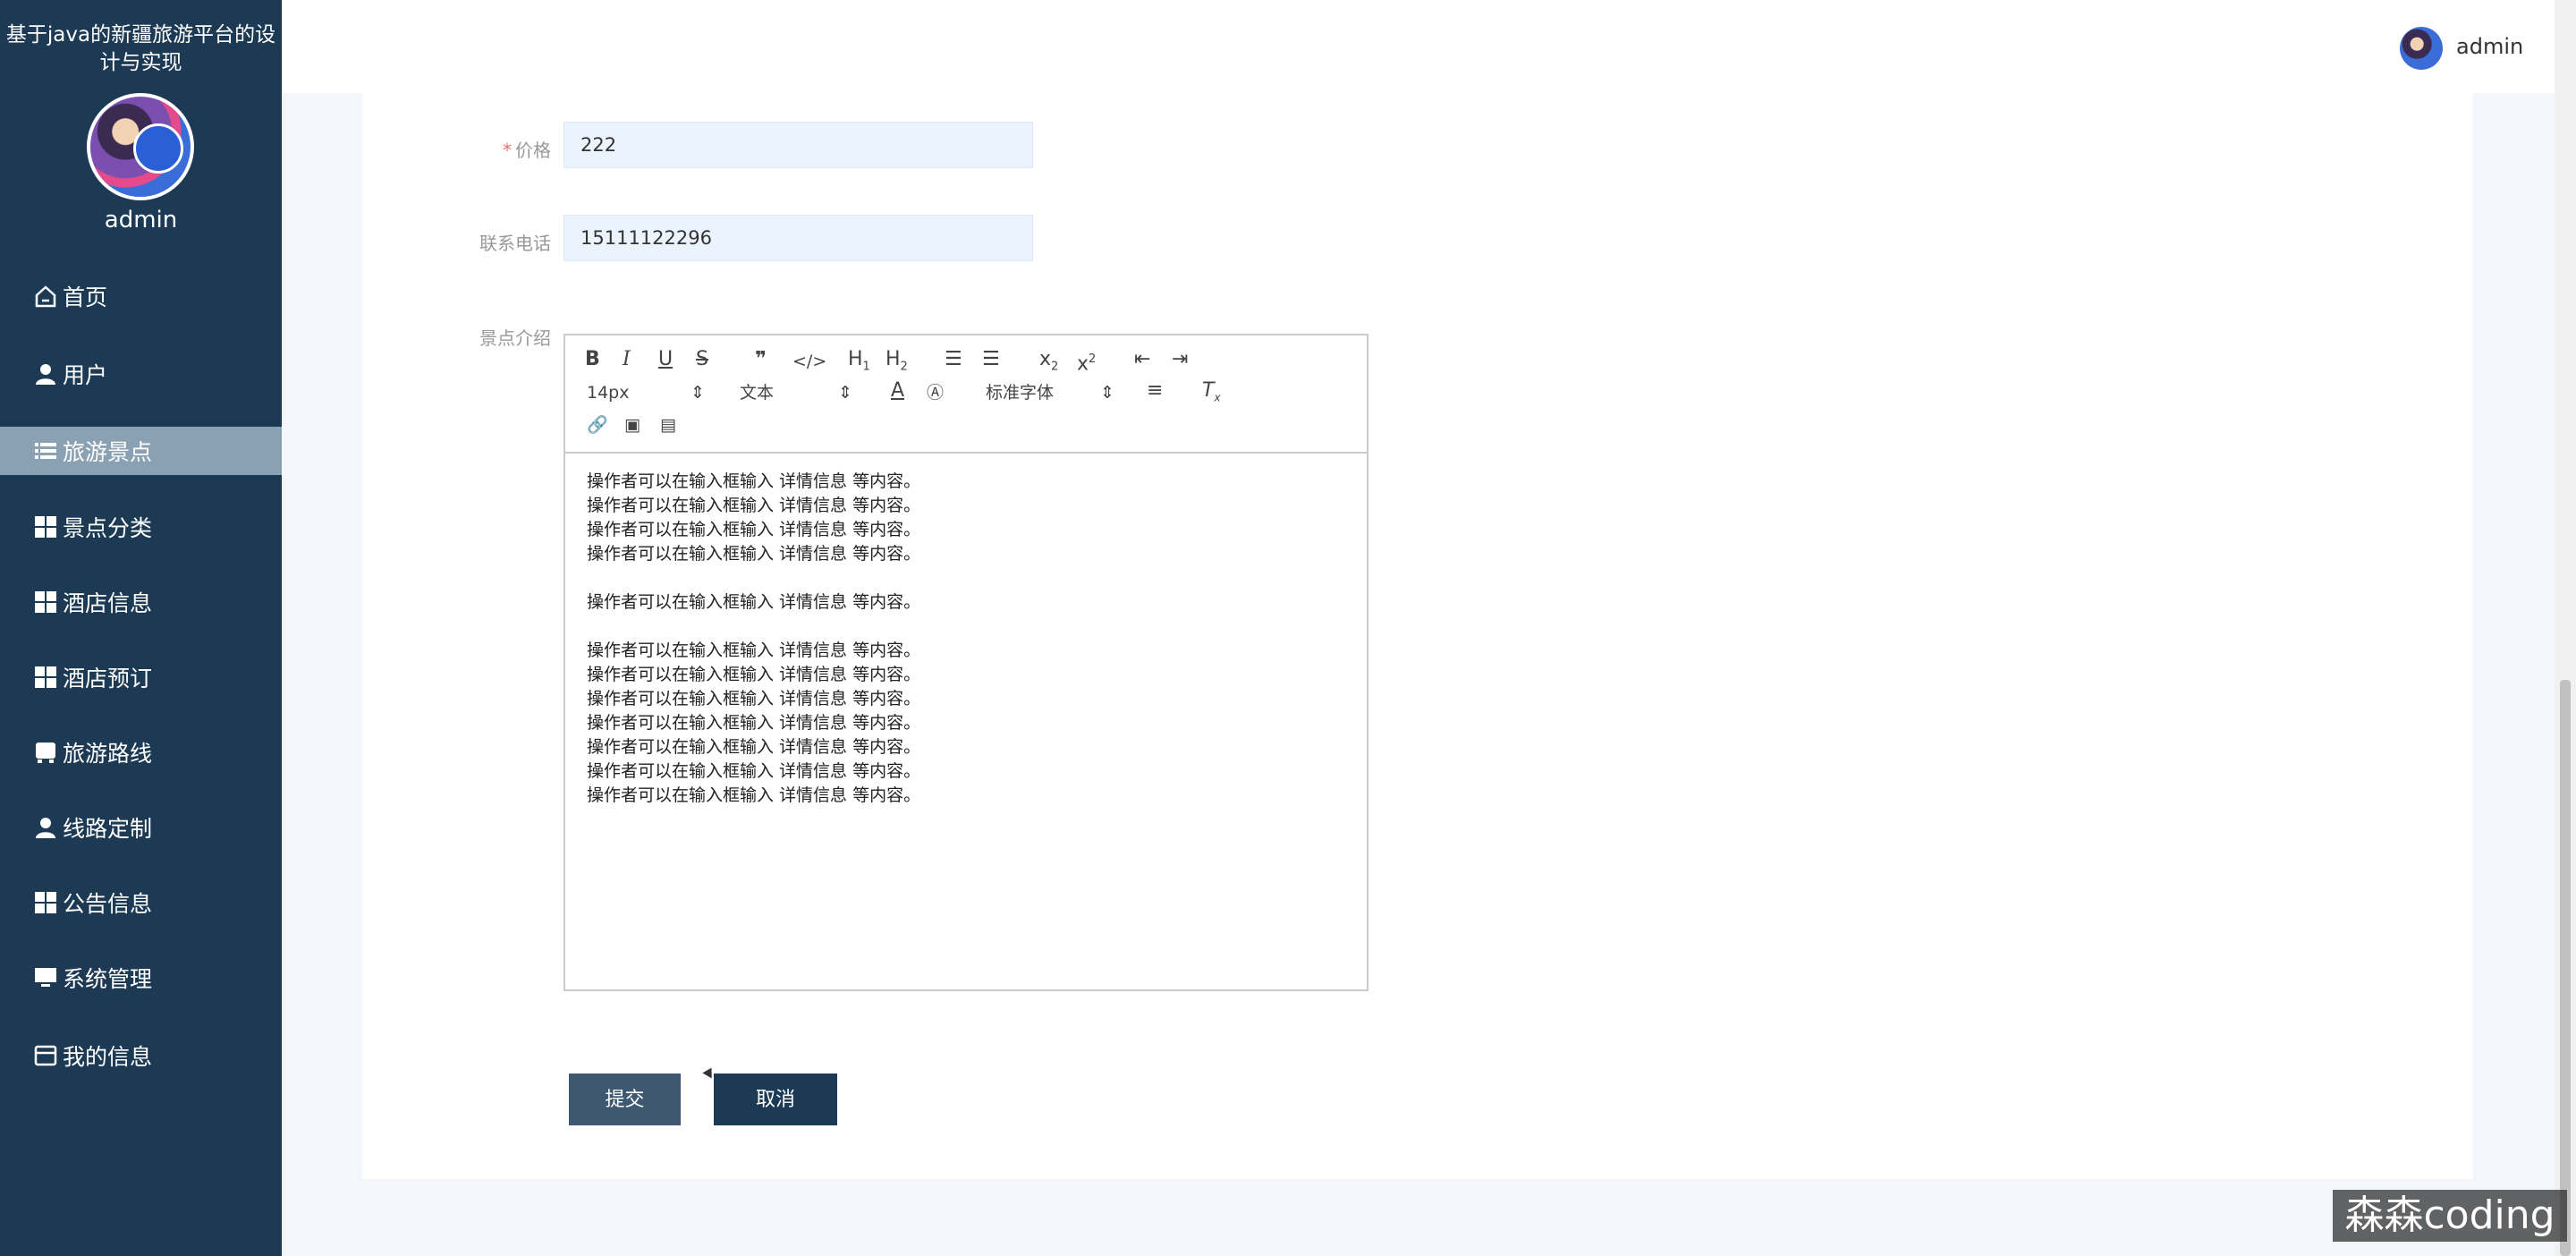 This screenshot has width=2576, height=1256. Describe the element at coordinates (108, 1057) in the screenshot. I see `sidebar-item-label: 我的信息` at that location.